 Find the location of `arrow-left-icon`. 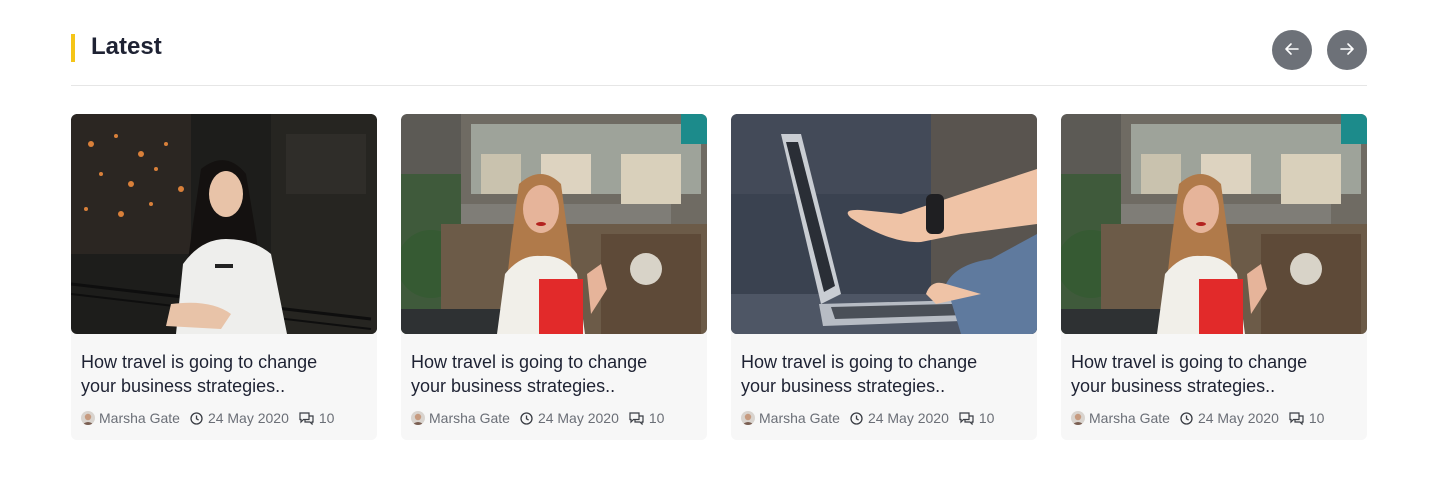

arrow-left-icon is located at coordinates (1292, 50).